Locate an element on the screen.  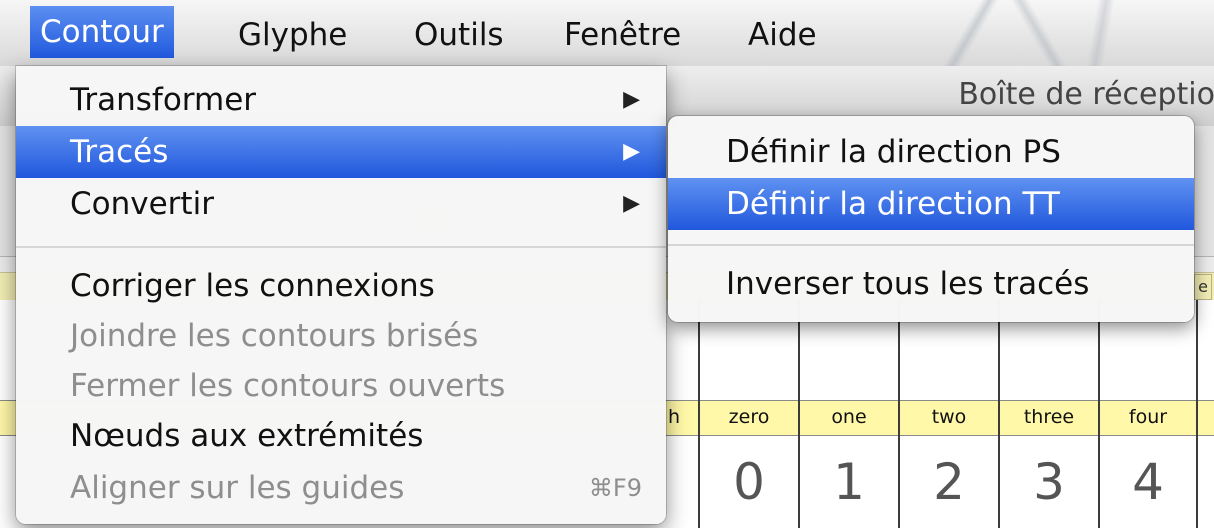
glyph-cell-four: 4 is located at coordinates (1148, 482).